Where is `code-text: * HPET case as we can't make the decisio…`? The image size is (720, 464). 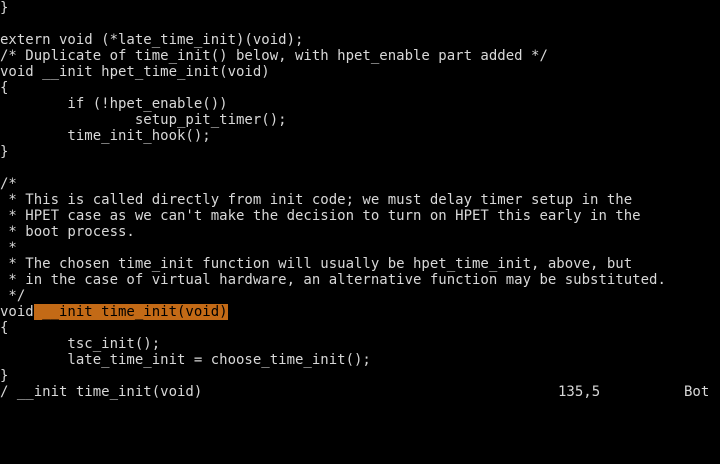
code-text: * HPET case as we can't make the decisio… is located at coordinates (320, 216).